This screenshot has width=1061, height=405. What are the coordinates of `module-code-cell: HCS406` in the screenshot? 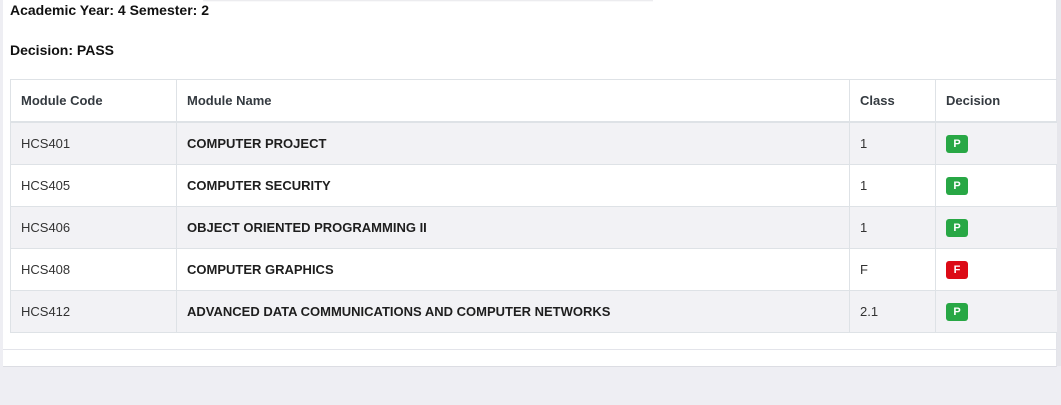 It's located at (93, 227).